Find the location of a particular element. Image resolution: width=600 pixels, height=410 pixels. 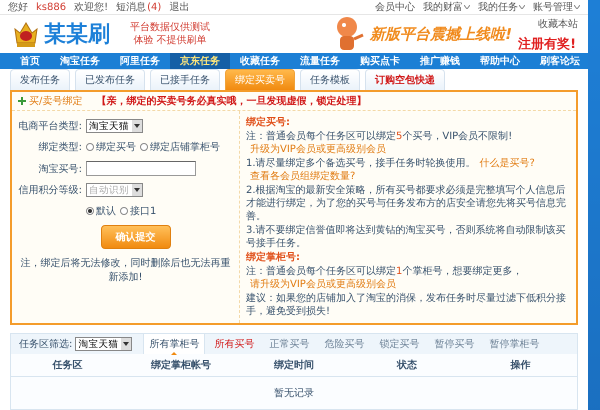

info-link: 查看各会员组绑定数量? is located at coordinates (303, 176).